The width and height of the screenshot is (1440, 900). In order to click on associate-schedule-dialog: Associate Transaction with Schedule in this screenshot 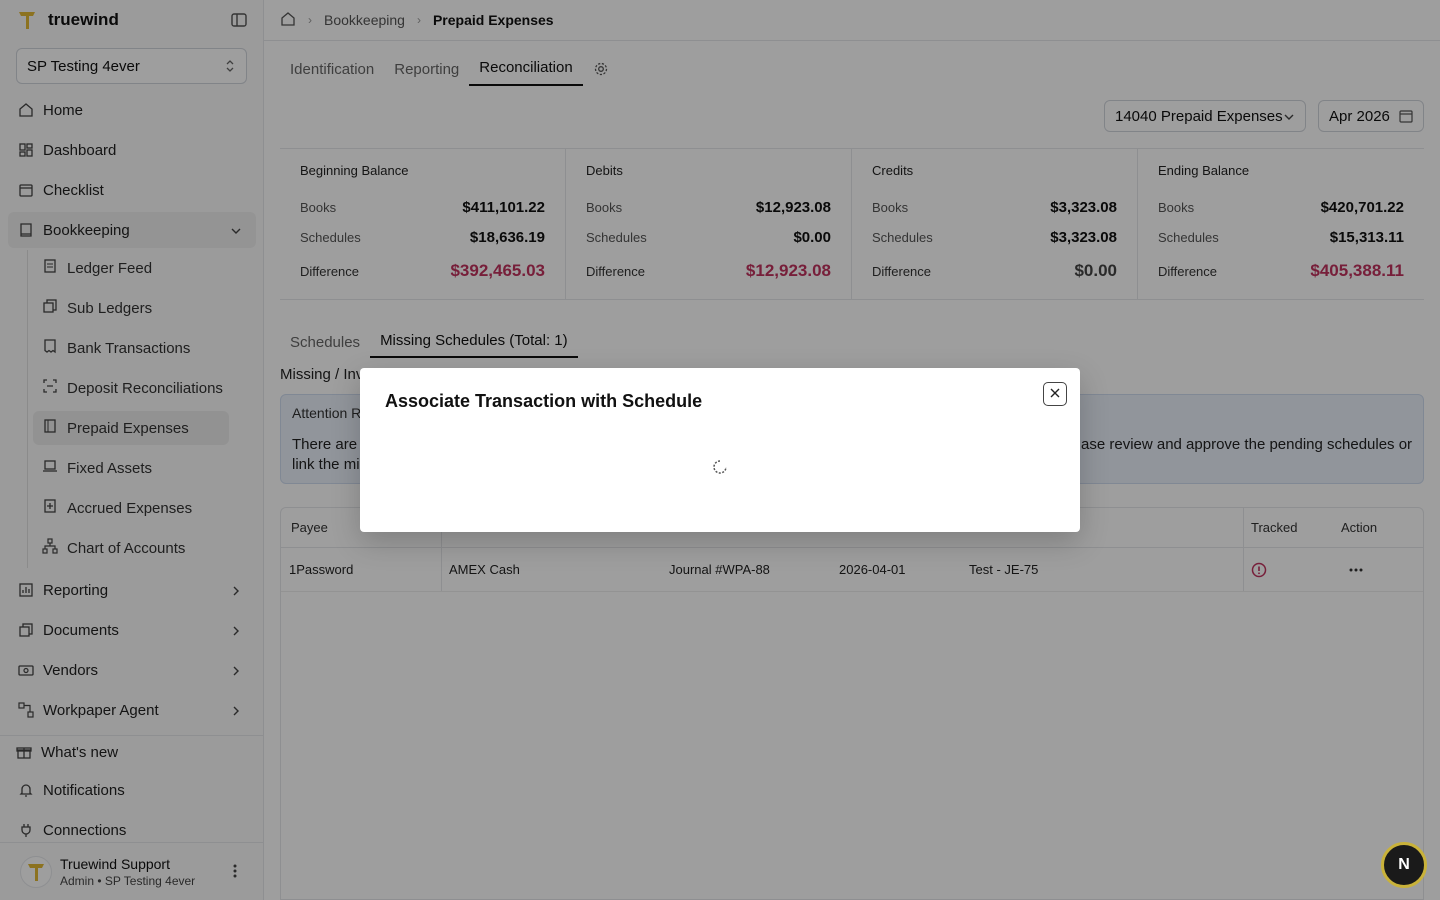, I will do `click(720, 450)`.